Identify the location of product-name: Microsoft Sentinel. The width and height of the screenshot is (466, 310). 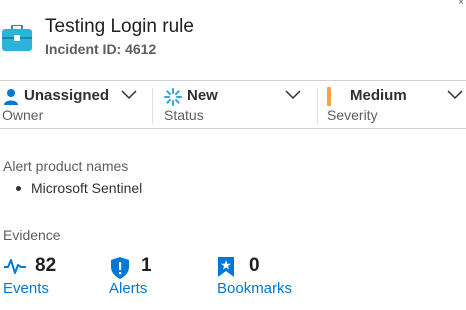
(87, 188).